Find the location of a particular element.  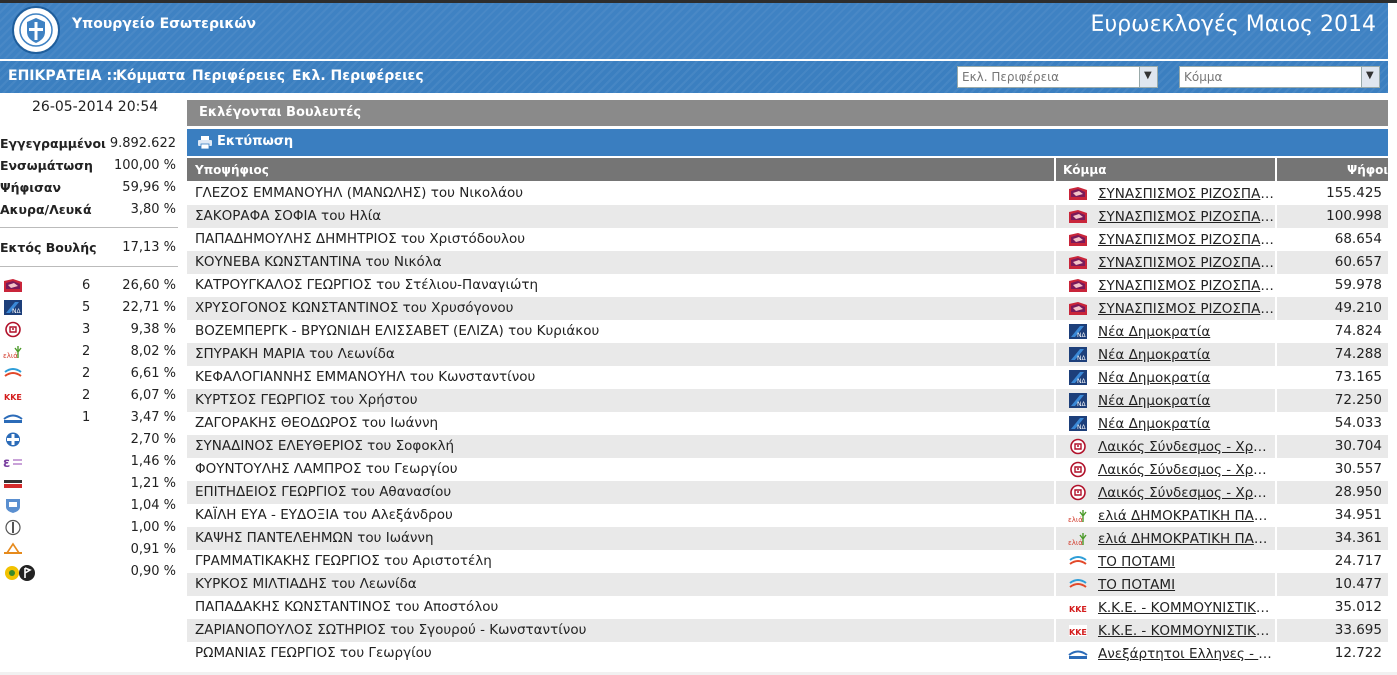

ministry-name: Υπουργείο Εσωτερικών is located at coordinates (164, 24).